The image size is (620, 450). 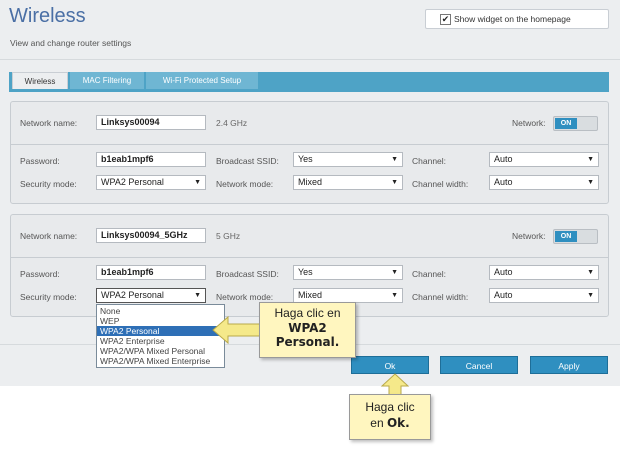 What do you see at coordinates (238, 330) in the screenshot?
I see `callout-arrow-left-icon` at bounding box center [238, 330].